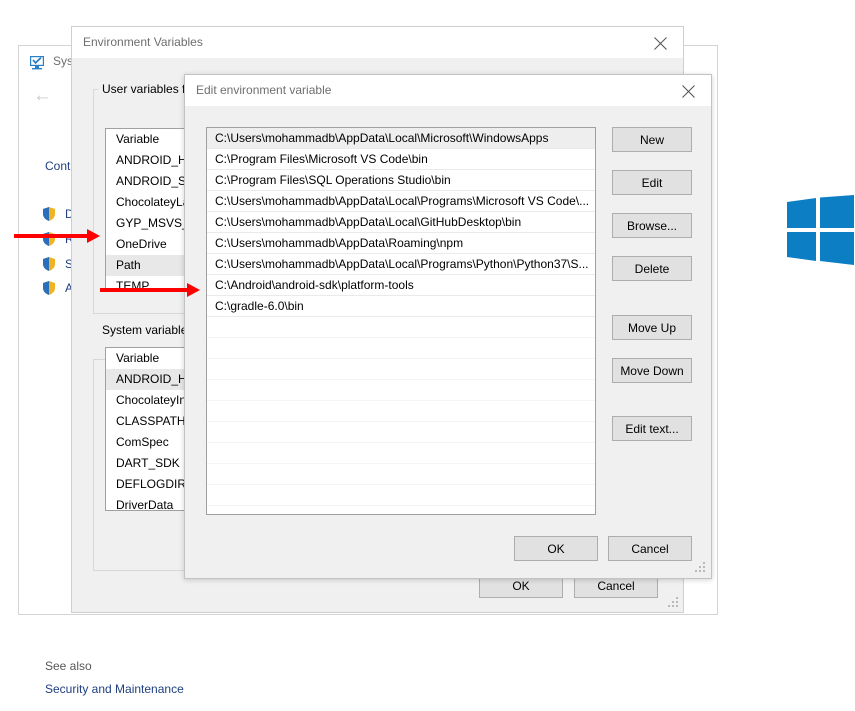 Image resolution: width=855 pixels, height=711 pixels. Describe the element at coordinates (148, 330) in the screenshot. I see `system-variables-label: System variables` at that location.